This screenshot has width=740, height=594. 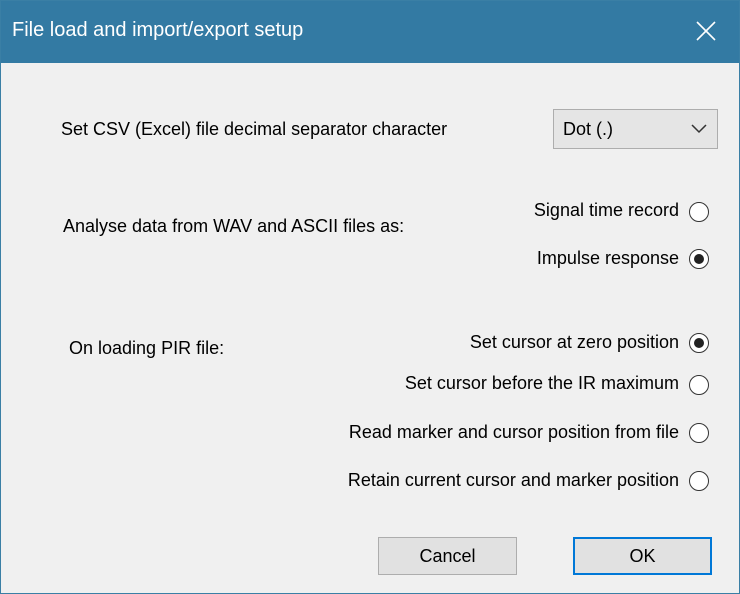 What do you see at coordinates (588, 129) in the screenshot?
I see `decimal-separator-value: Dot (.)` at bounding box center [588, 129].